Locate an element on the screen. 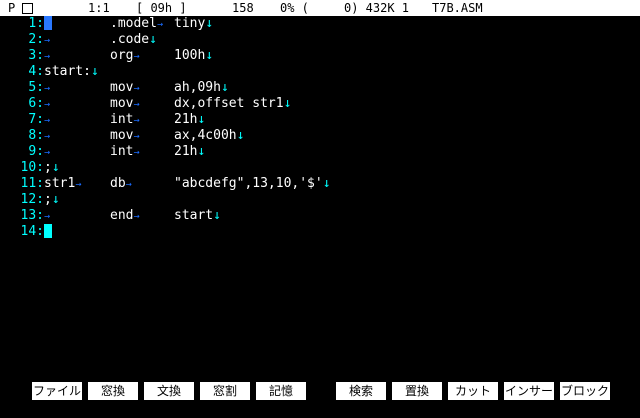  code-line: 3: → org→ 100h↓ is located at coordinates (320, 56).